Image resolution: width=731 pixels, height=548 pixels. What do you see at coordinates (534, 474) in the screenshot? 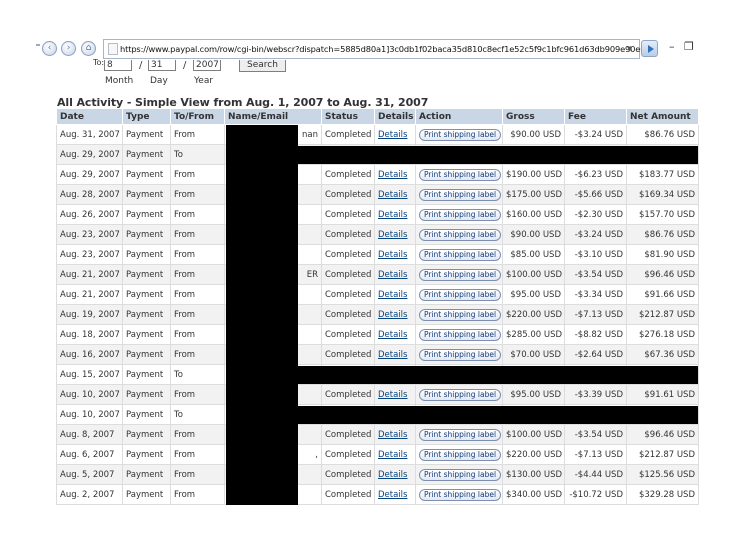
I see `gross-cell: $130.00 USD` at bounding box center [534, 474].